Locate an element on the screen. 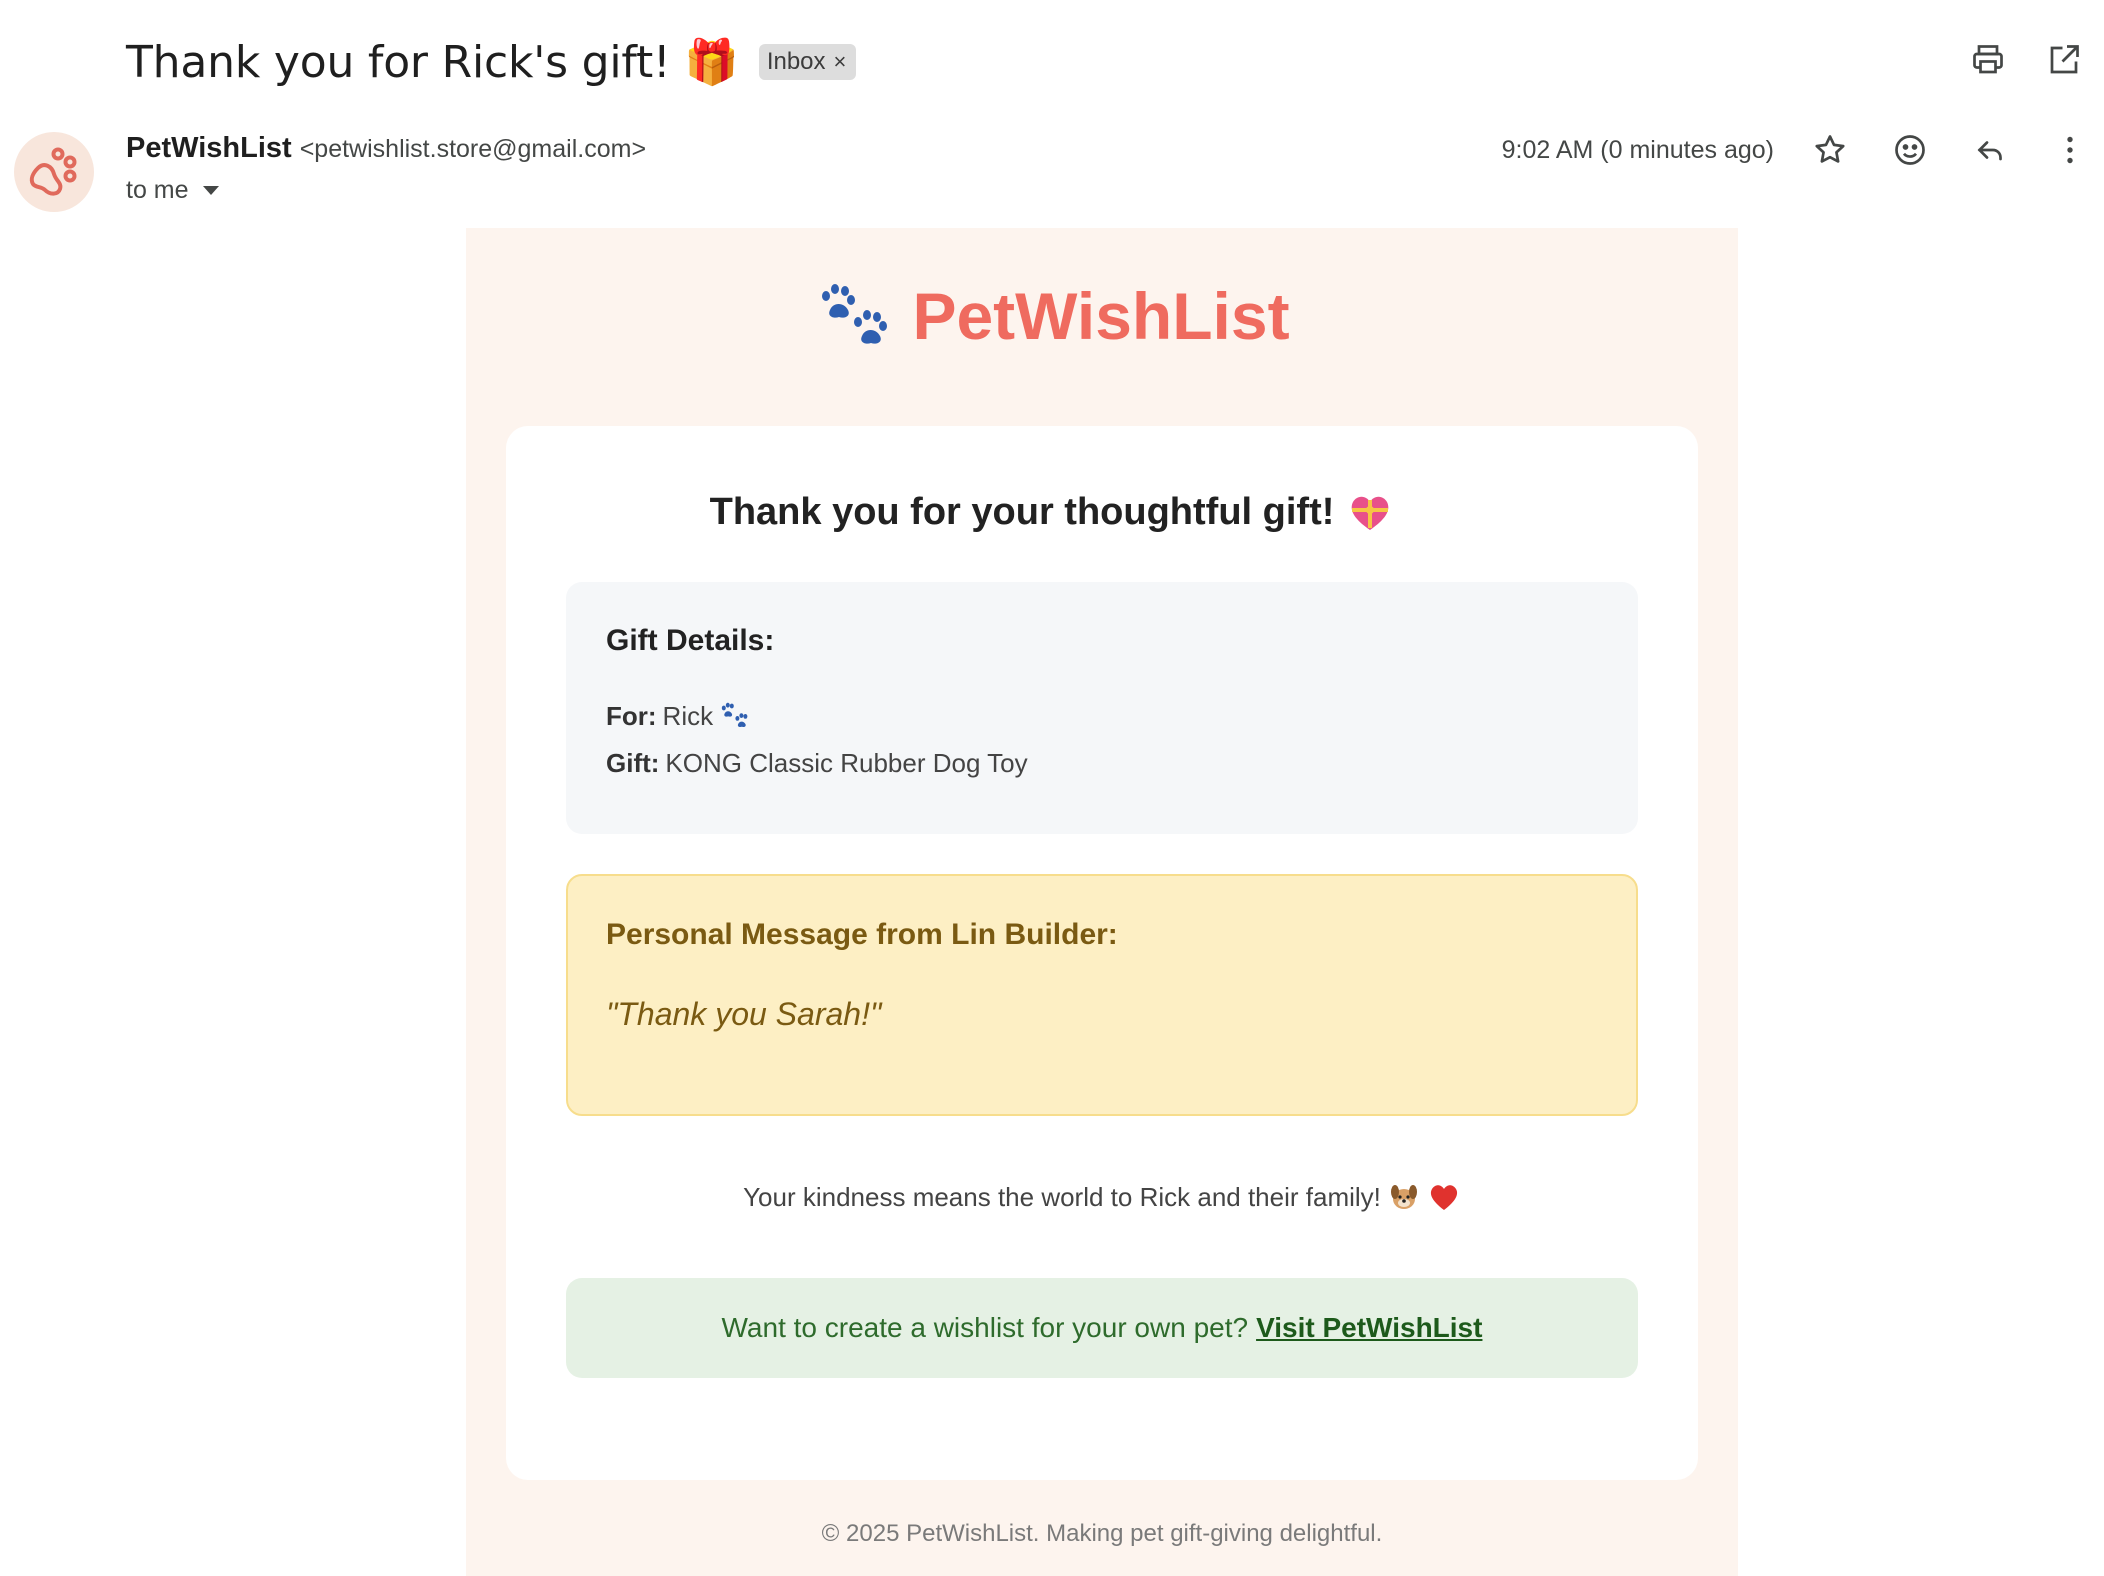 The width and height of the screenshot is (2104, 1576). gift-label: Gift: is located at coordinates (633, 763).